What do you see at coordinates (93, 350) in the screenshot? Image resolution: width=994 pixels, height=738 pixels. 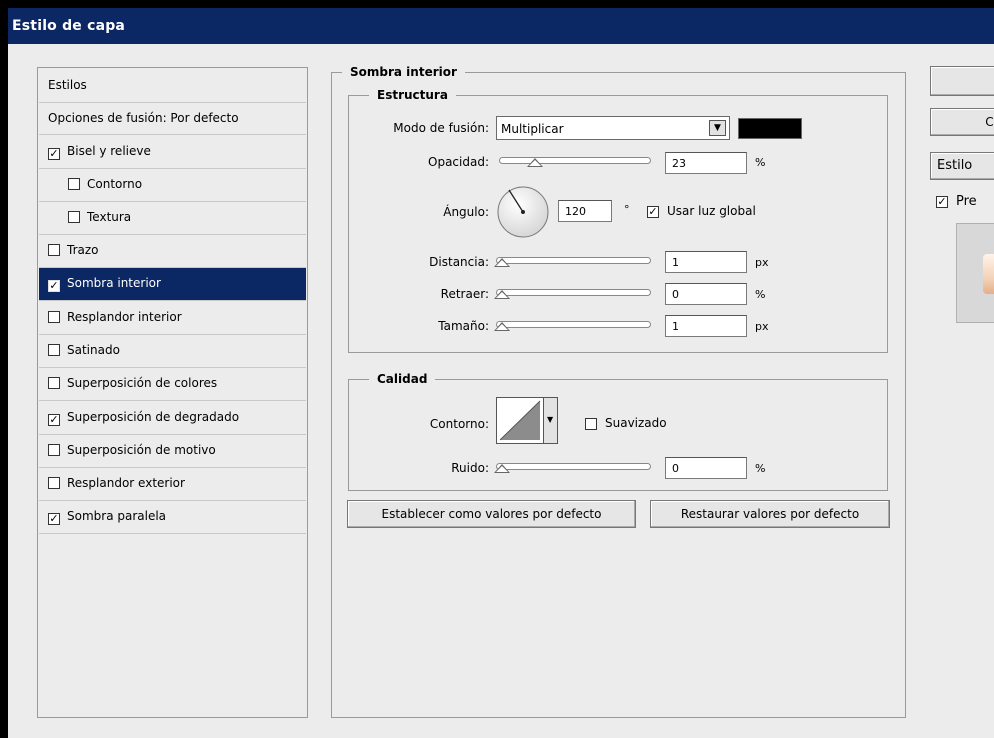 I see `sidebar-item-label: Satinado` at bounding box center [93, 350].